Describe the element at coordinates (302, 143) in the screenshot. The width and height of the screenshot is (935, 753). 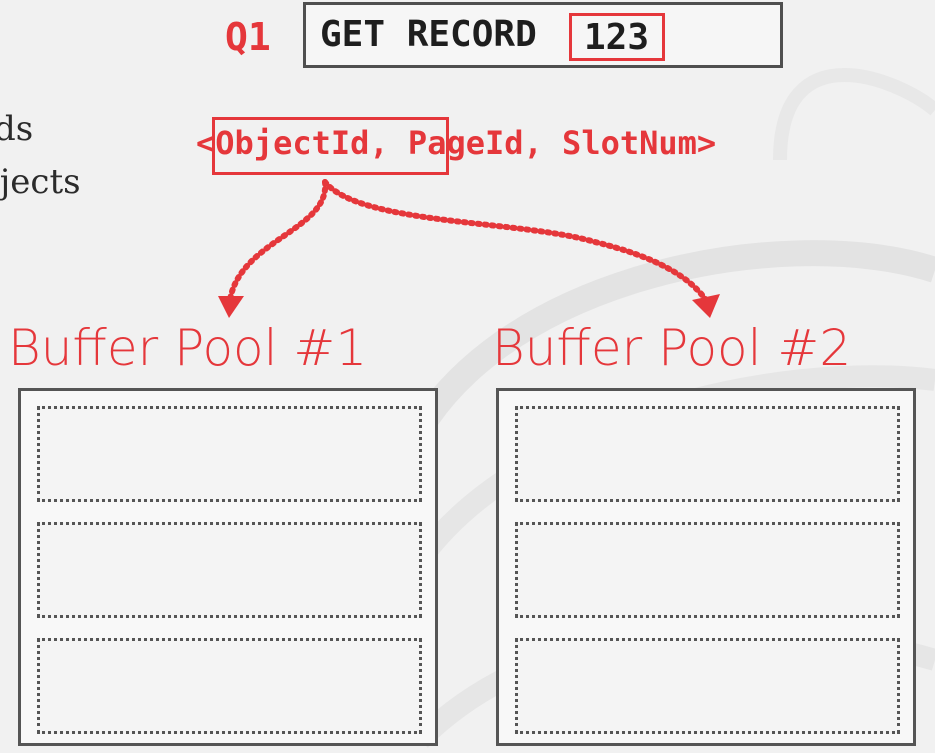
I see `tuple-object-id: ObjectId,` at that location.